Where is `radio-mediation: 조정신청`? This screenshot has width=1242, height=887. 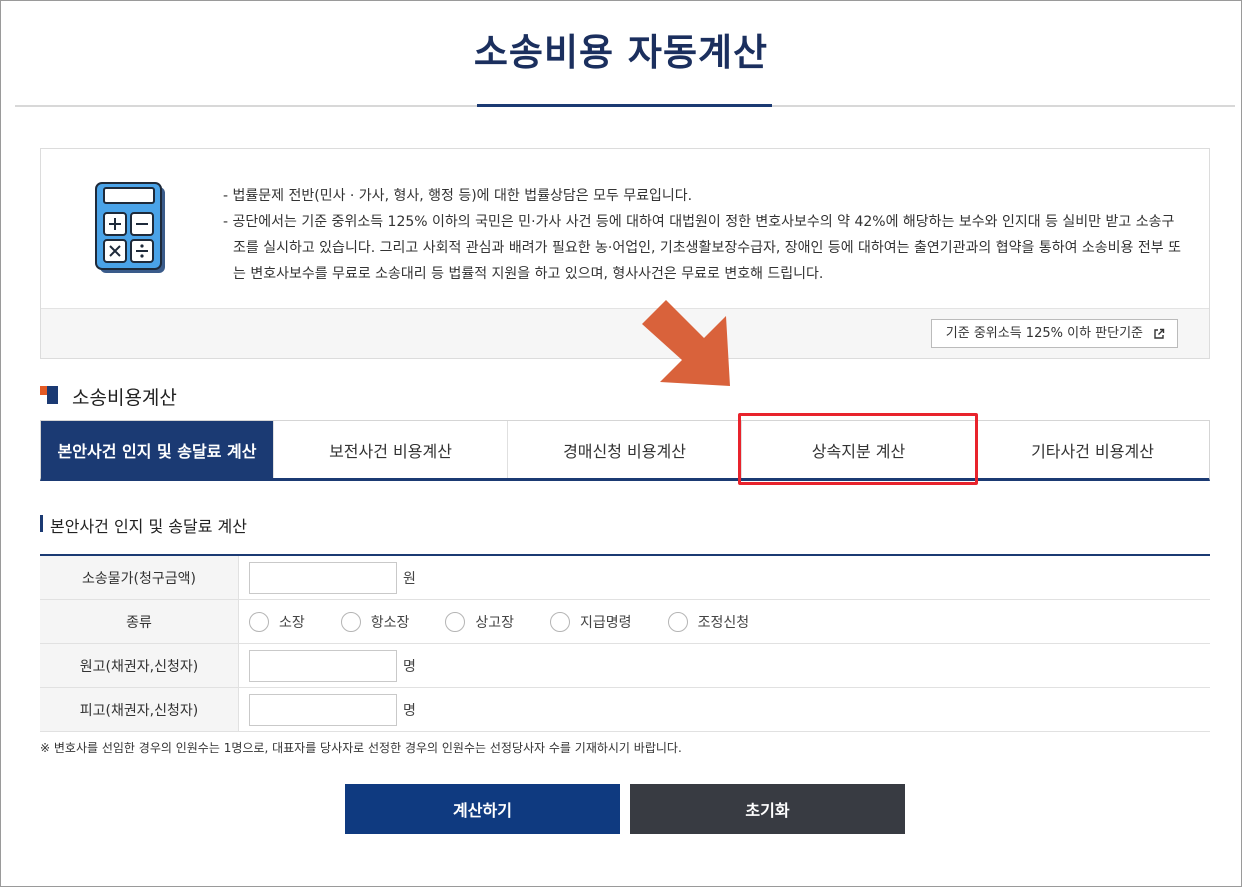 radio-mediation: 조정신청 is located at coordinates (708, 621).